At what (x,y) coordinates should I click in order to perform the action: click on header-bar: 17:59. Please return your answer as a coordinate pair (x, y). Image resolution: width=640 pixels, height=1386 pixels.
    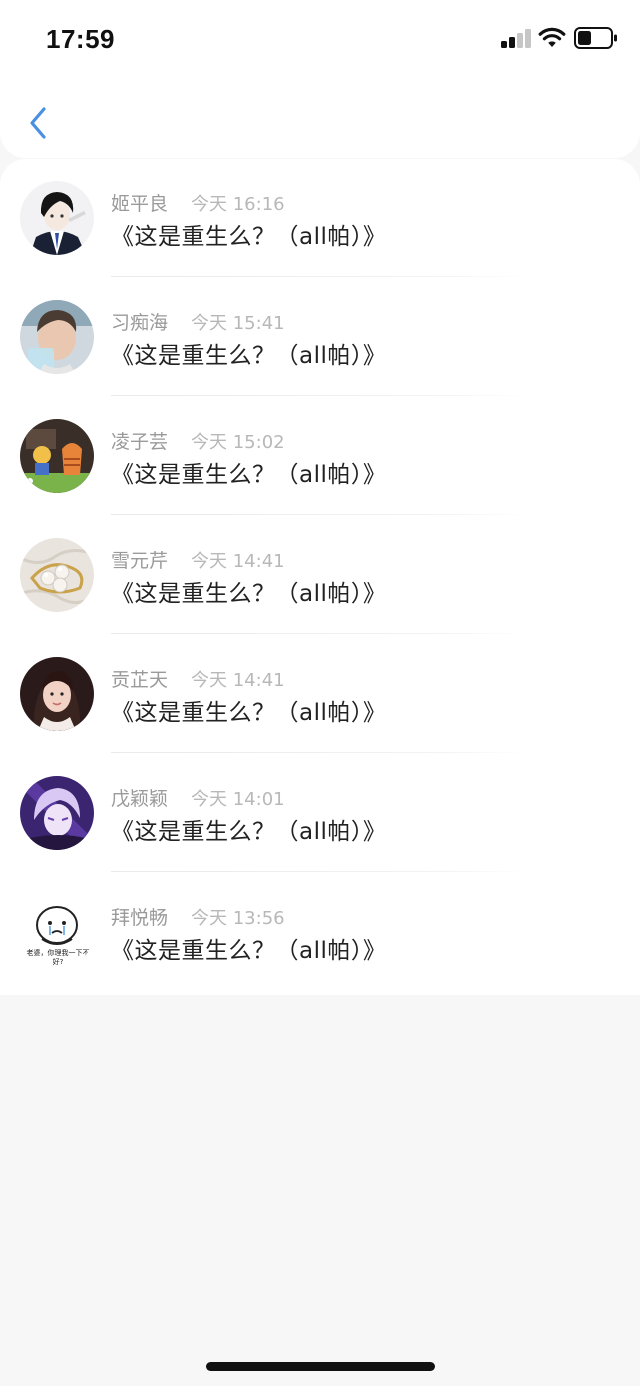
    Looking at the image, I should click on (320, 79).